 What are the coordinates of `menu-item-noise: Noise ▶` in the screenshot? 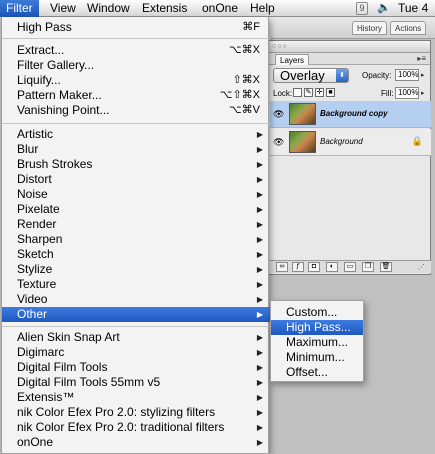 It's located at (136, 194).